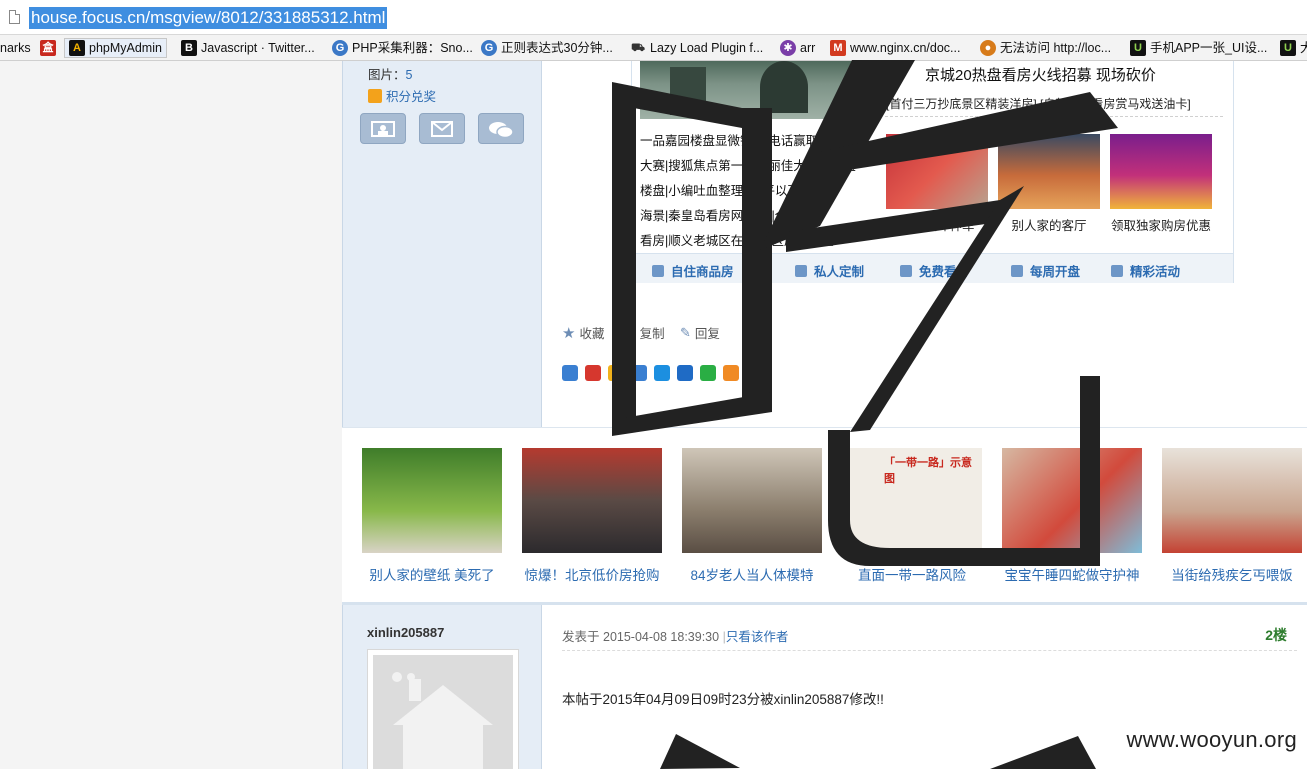 The image size is (1307, 769). What do you see at coordinates (685, 332) in the screenshot?
I see `edit-icon: ✎` at bounding box center [685, 332].